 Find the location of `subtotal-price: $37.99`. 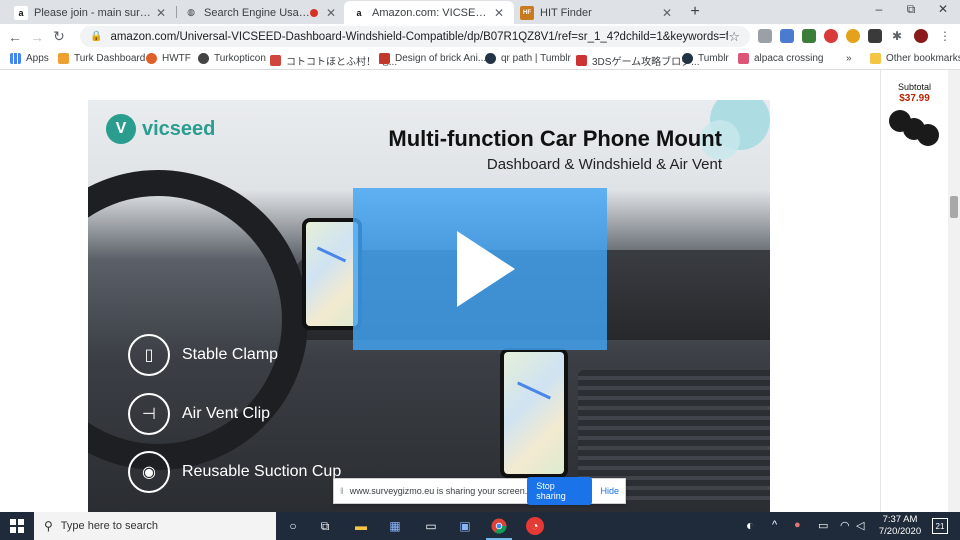

subtotal-price: $37.99 is located at coordinates (914, 98).